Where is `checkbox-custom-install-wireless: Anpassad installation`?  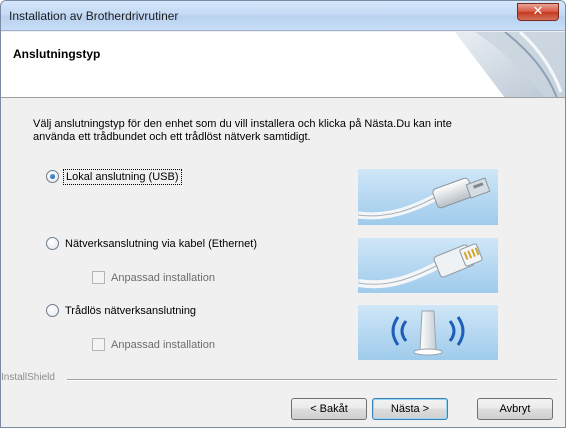
checkbox-custom-install-wireless: Anpassad installation is located at coordinates (153, 344).